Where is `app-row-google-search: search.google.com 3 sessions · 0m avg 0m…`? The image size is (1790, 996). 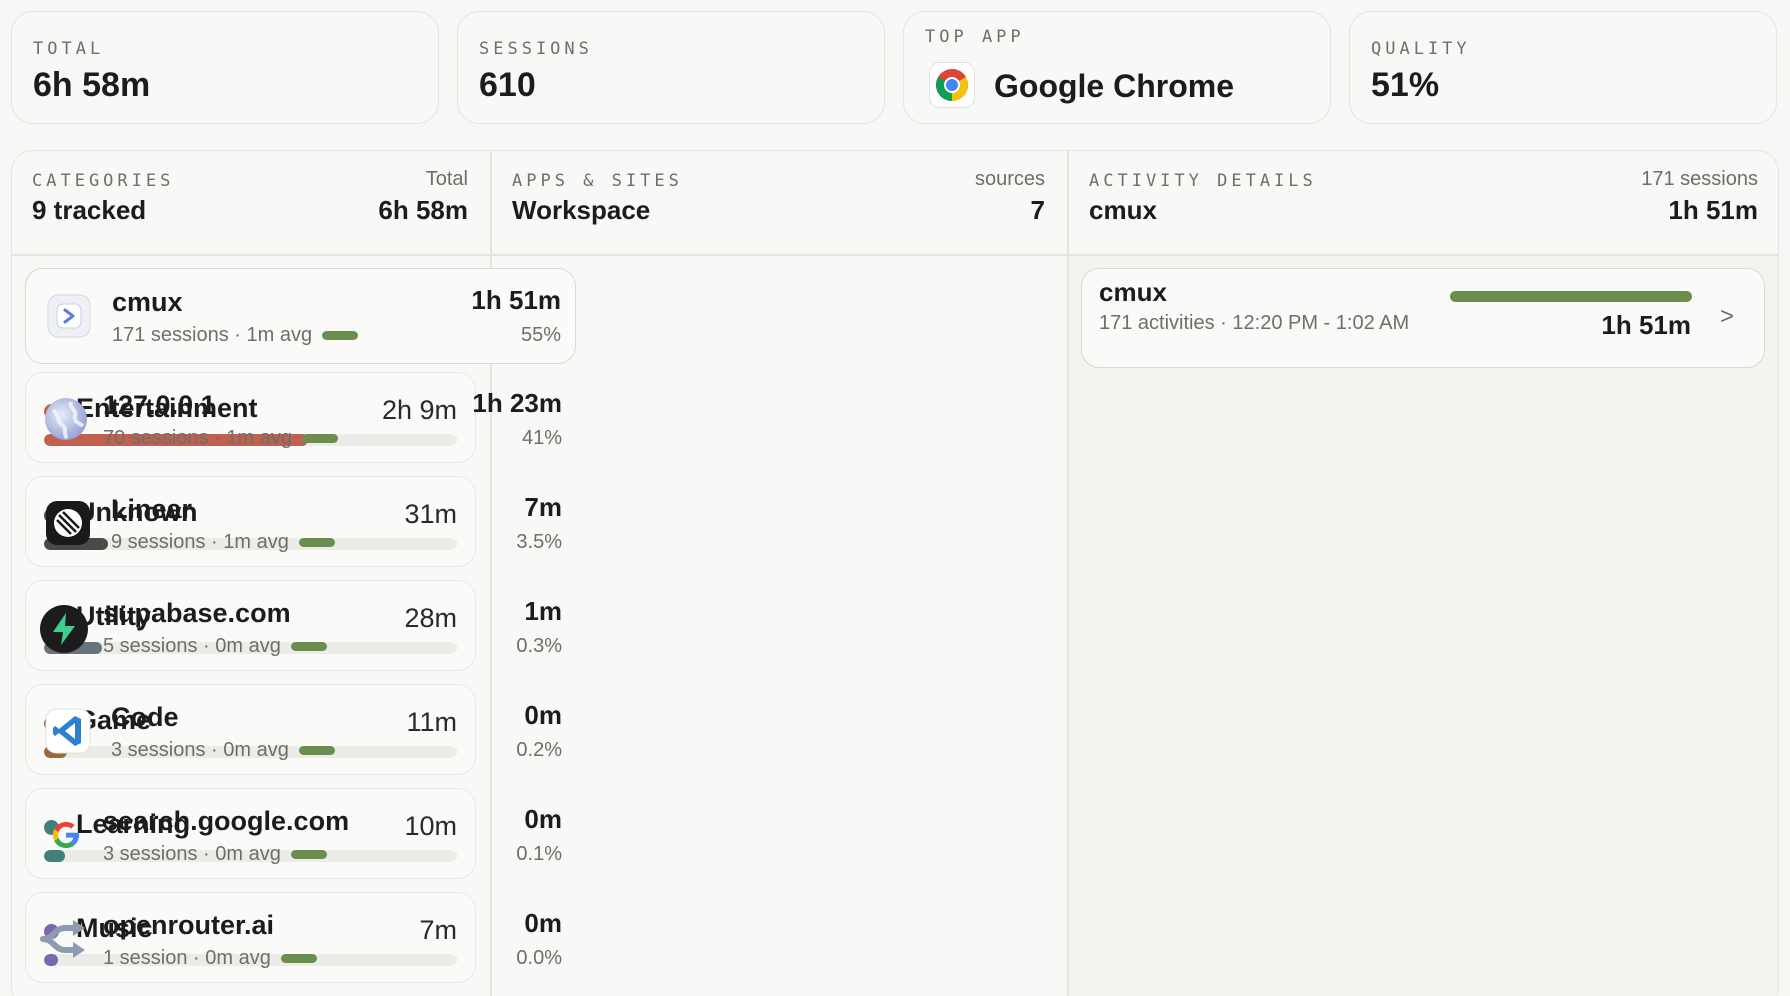
app-row-google-search: search.google.com 3 sessions · 0m avg 0m… is located at coordinates (300, 836).